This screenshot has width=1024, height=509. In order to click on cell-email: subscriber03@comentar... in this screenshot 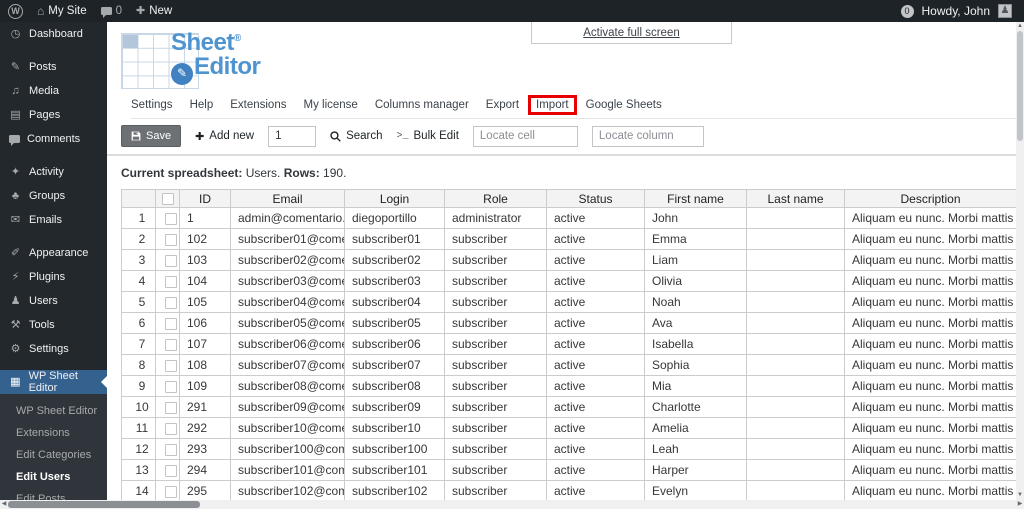, I will do `click(287, 281)`.